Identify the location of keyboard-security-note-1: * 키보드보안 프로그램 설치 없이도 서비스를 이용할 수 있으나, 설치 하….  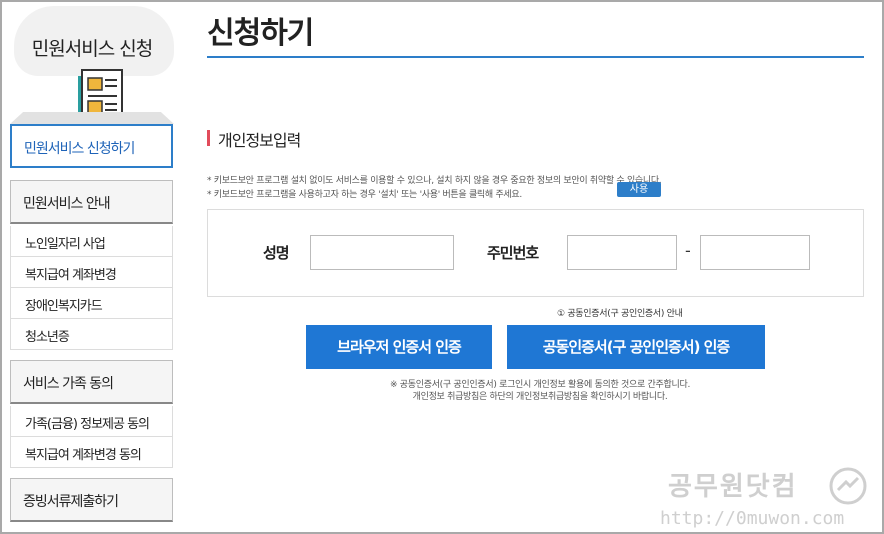
(434, 181).